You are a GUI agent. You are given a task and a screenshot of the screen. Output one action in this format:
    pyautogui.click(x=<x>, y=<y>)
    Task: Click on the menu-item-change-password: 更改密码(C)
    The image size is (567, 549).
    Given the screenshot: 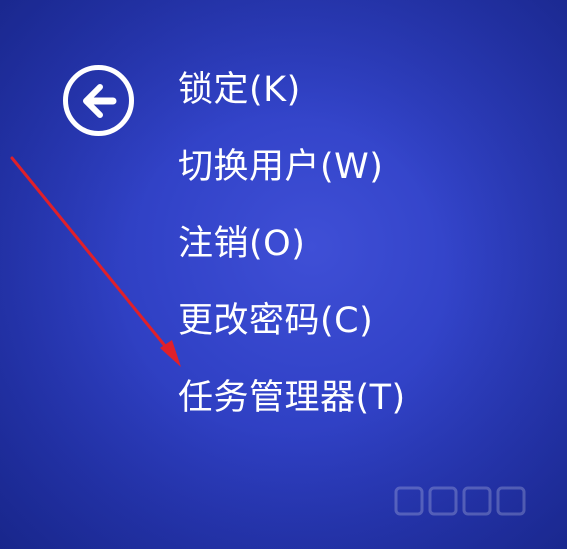 What is the action you would take?
    pyautogui.click(x=292, y=321)
    